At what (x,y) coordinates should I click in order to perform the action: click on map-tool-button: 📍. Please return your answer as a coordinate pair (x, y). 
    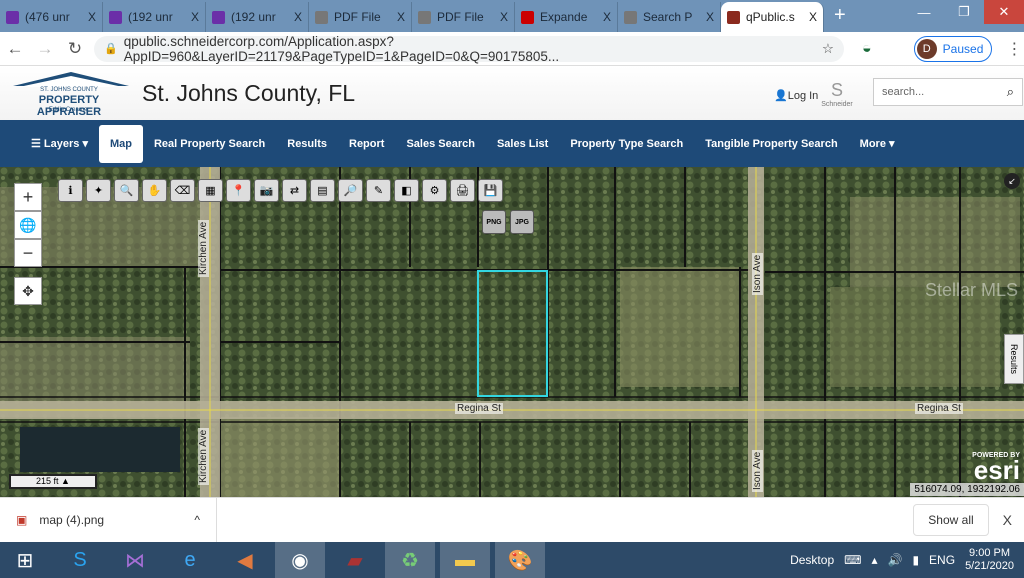
    Looking at the image, I should click on (238, 190).